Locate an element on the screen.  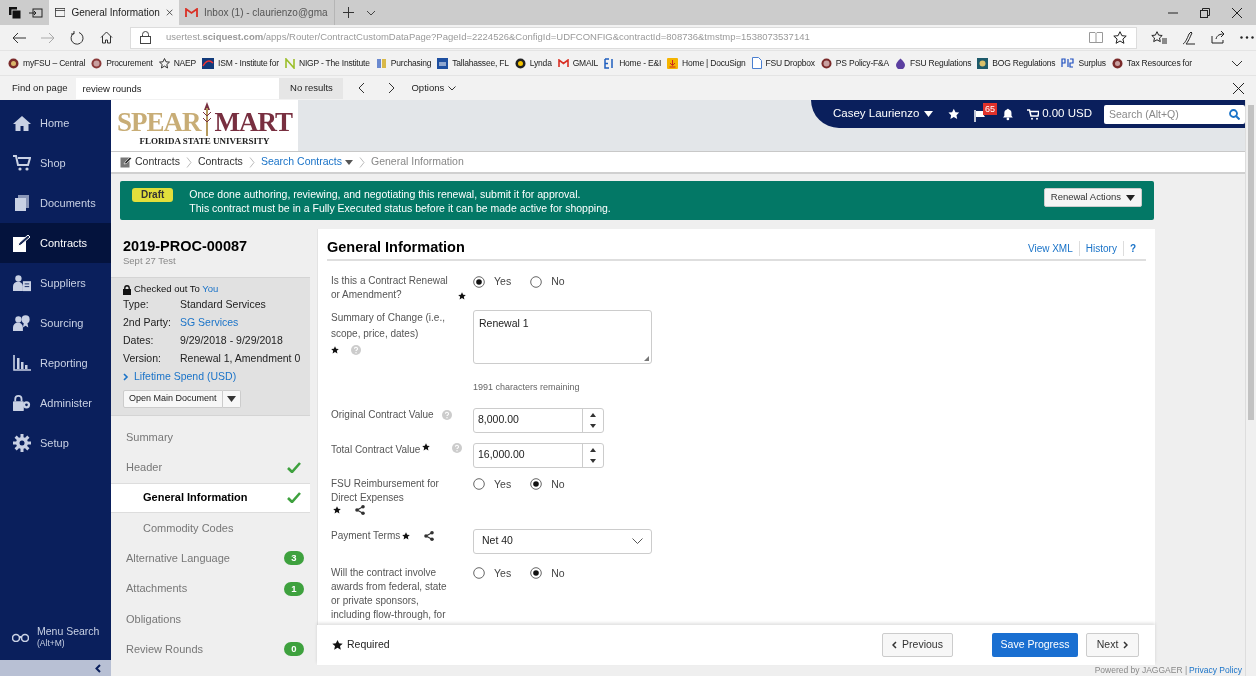
scrollbar-thumb is located at coordinates (1251, 262).